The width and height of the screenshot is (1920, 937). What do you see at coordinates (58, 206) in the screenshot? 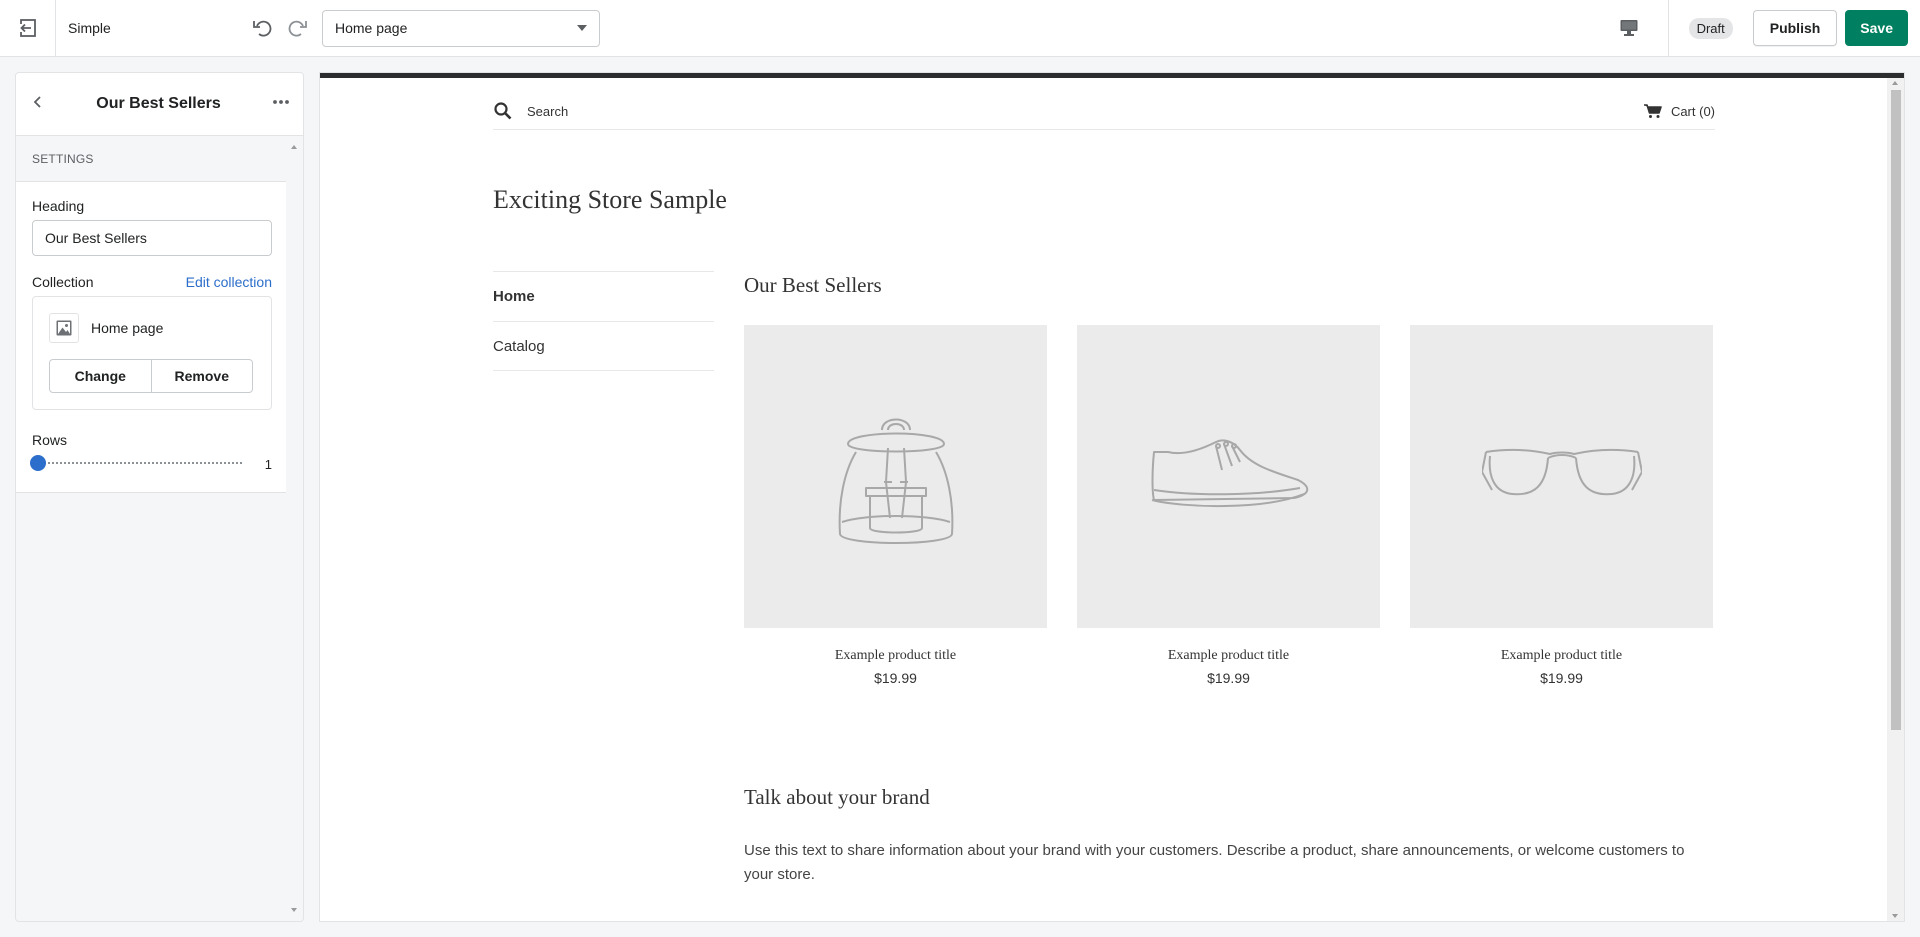
I see `heading-label: Heading` at bounding box center [58, 206].